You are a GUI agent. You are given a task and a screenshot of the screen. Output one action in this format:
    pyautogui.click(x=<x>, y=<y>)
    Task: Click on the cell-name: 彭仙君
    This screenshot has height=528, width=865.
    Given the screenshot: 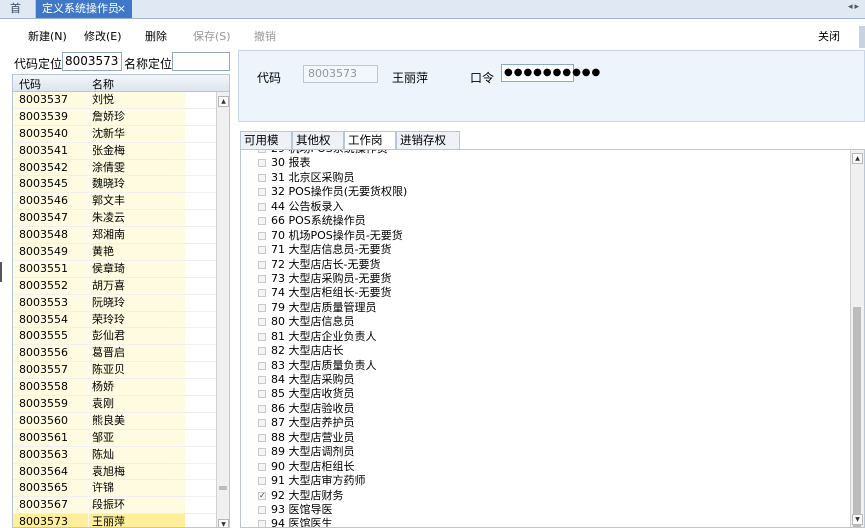 What is the action you would take?
    pyautogui.click(x=137, y=336)
    